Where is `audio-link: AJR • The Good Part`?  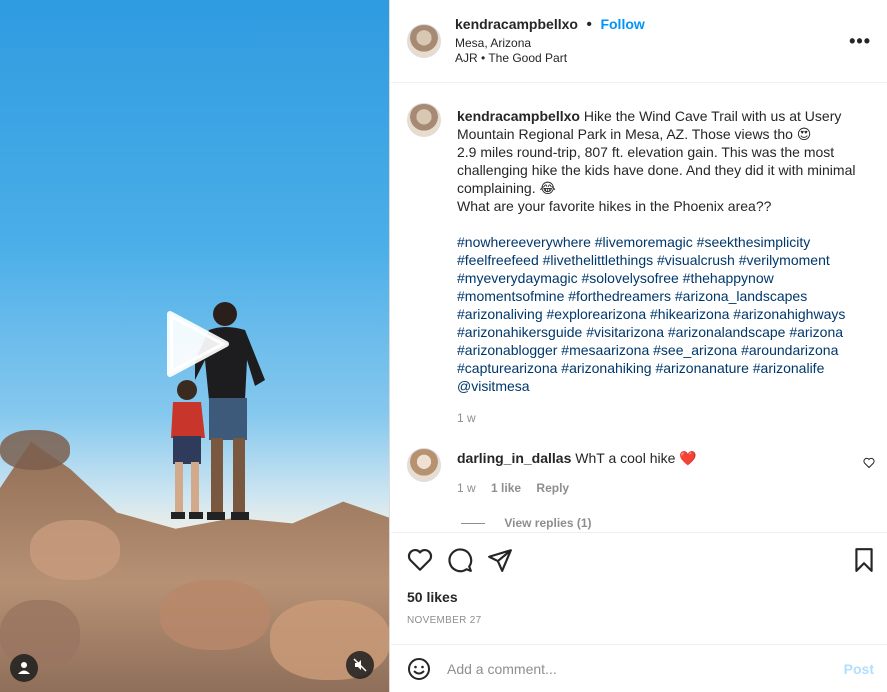 audio-link: AJR • The Good Part is located at coordinates (511, 58).